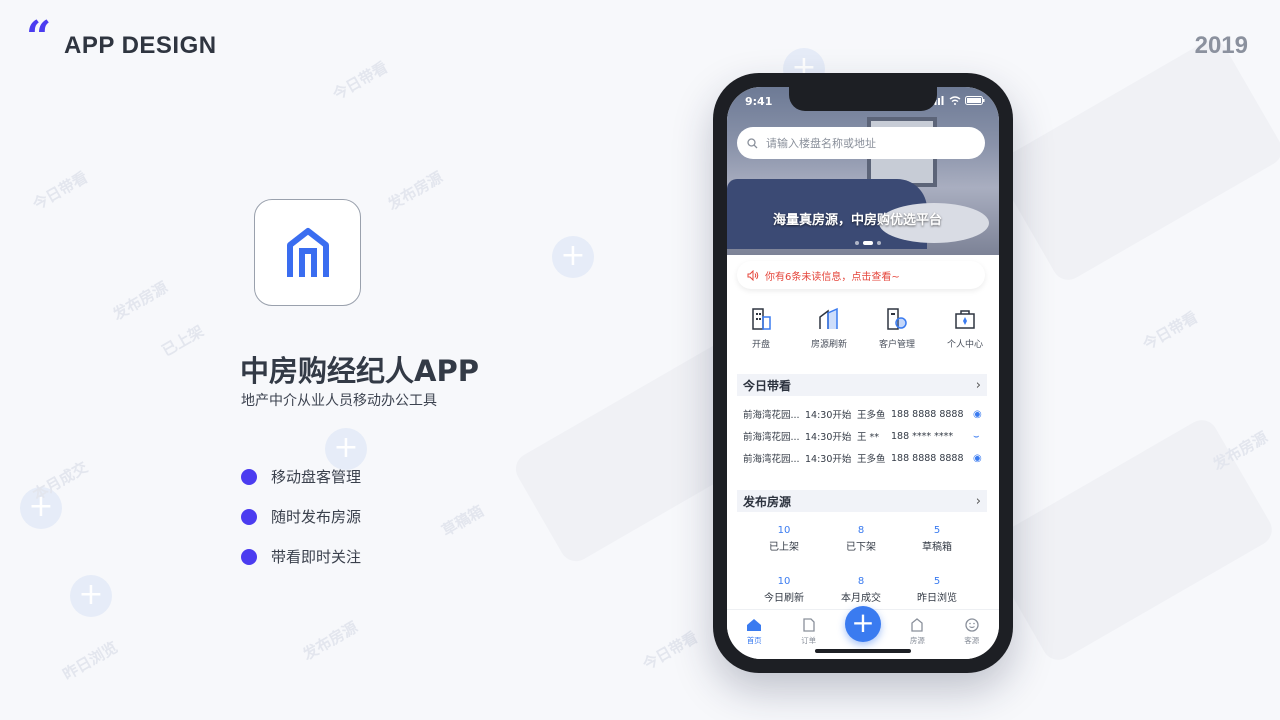 Image resolution: width=1280 pixels, height=720 pixels. What do you see at coordinates (861, 539) in the screenshot?
I see `stat-delisted: 8 已下架` at bounding box center [861, 539].